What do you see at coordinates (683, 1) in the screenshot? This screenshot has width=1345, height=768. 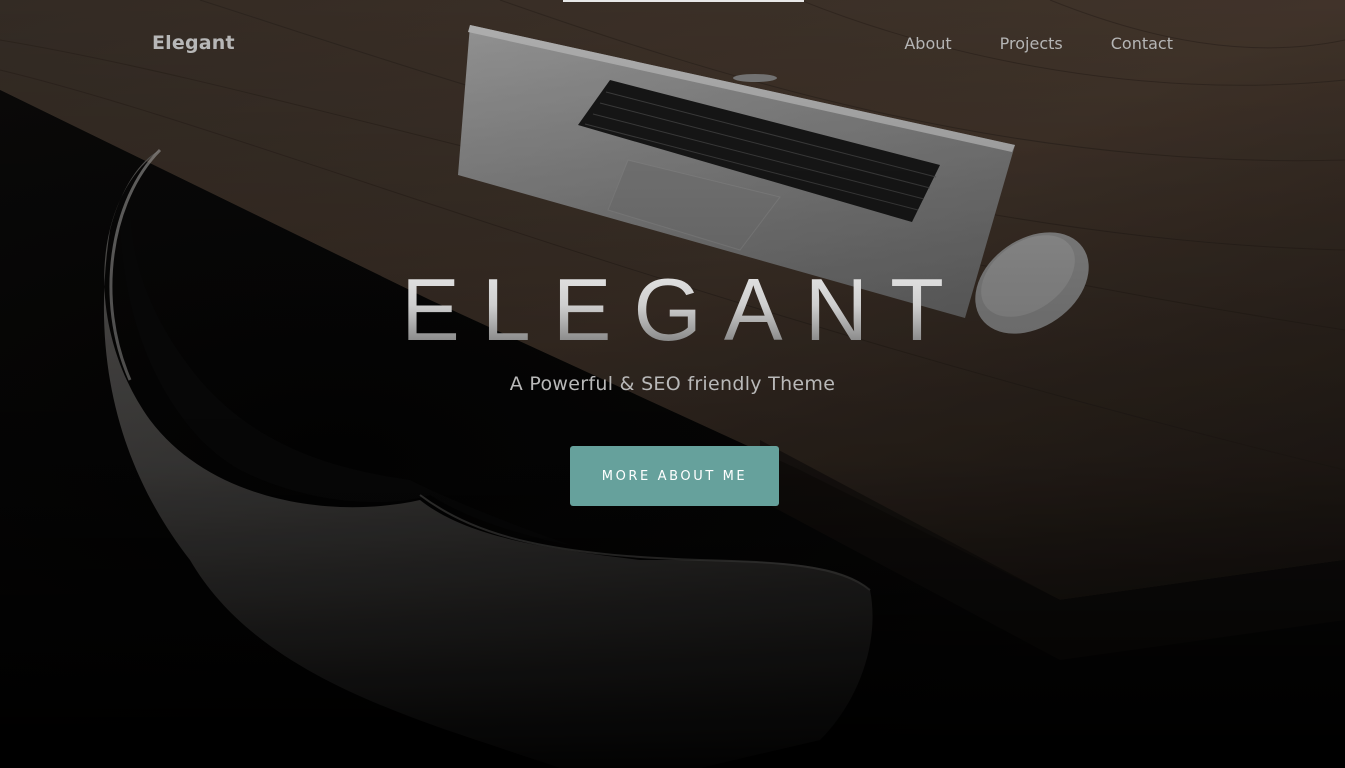 I see `top-accent-strip` at bounding box center [683, 1].